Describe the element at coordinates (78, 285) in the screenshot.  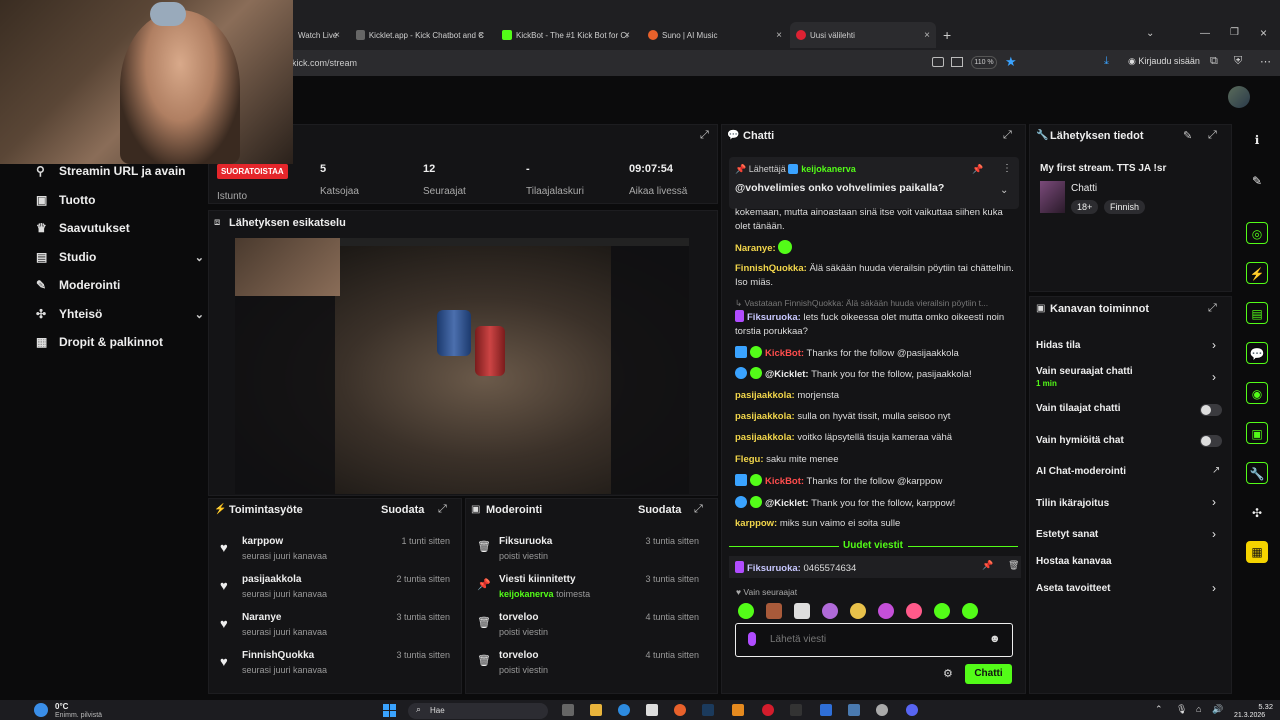
I see `sidebar-item-moderation: ✎ Moderointi` at that location.